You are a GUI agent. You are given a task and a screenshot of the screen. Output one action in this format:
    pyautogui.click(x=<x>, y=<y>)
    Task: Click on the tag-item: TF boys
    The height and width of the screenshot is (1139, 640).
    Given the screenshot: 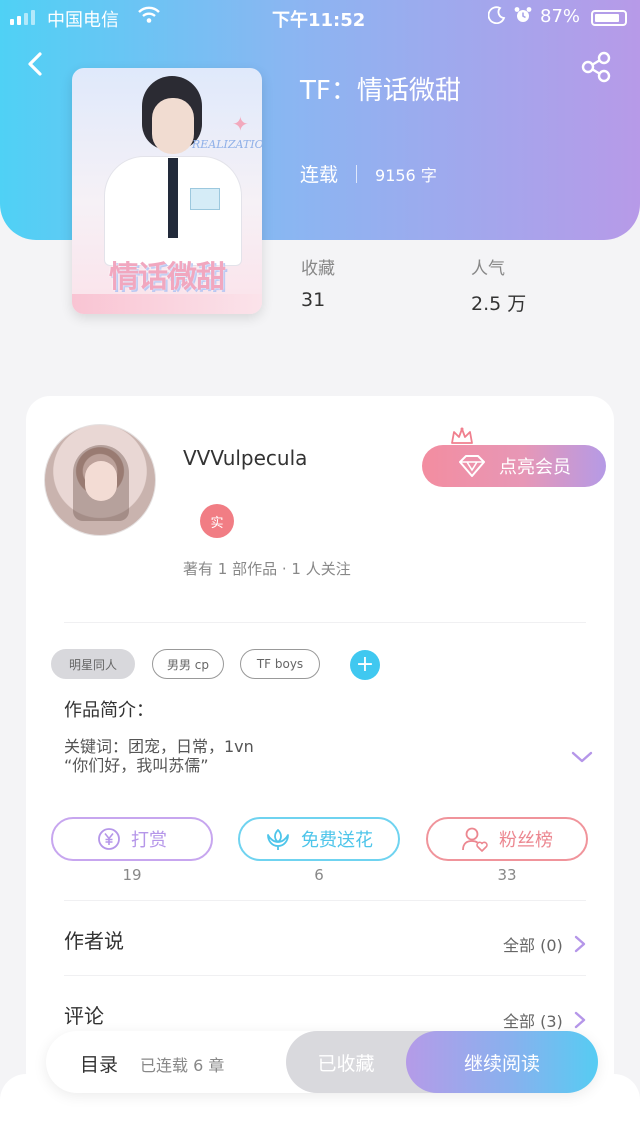 What is the action you would take?
    pyautogui.click(x=280, y=664)
    